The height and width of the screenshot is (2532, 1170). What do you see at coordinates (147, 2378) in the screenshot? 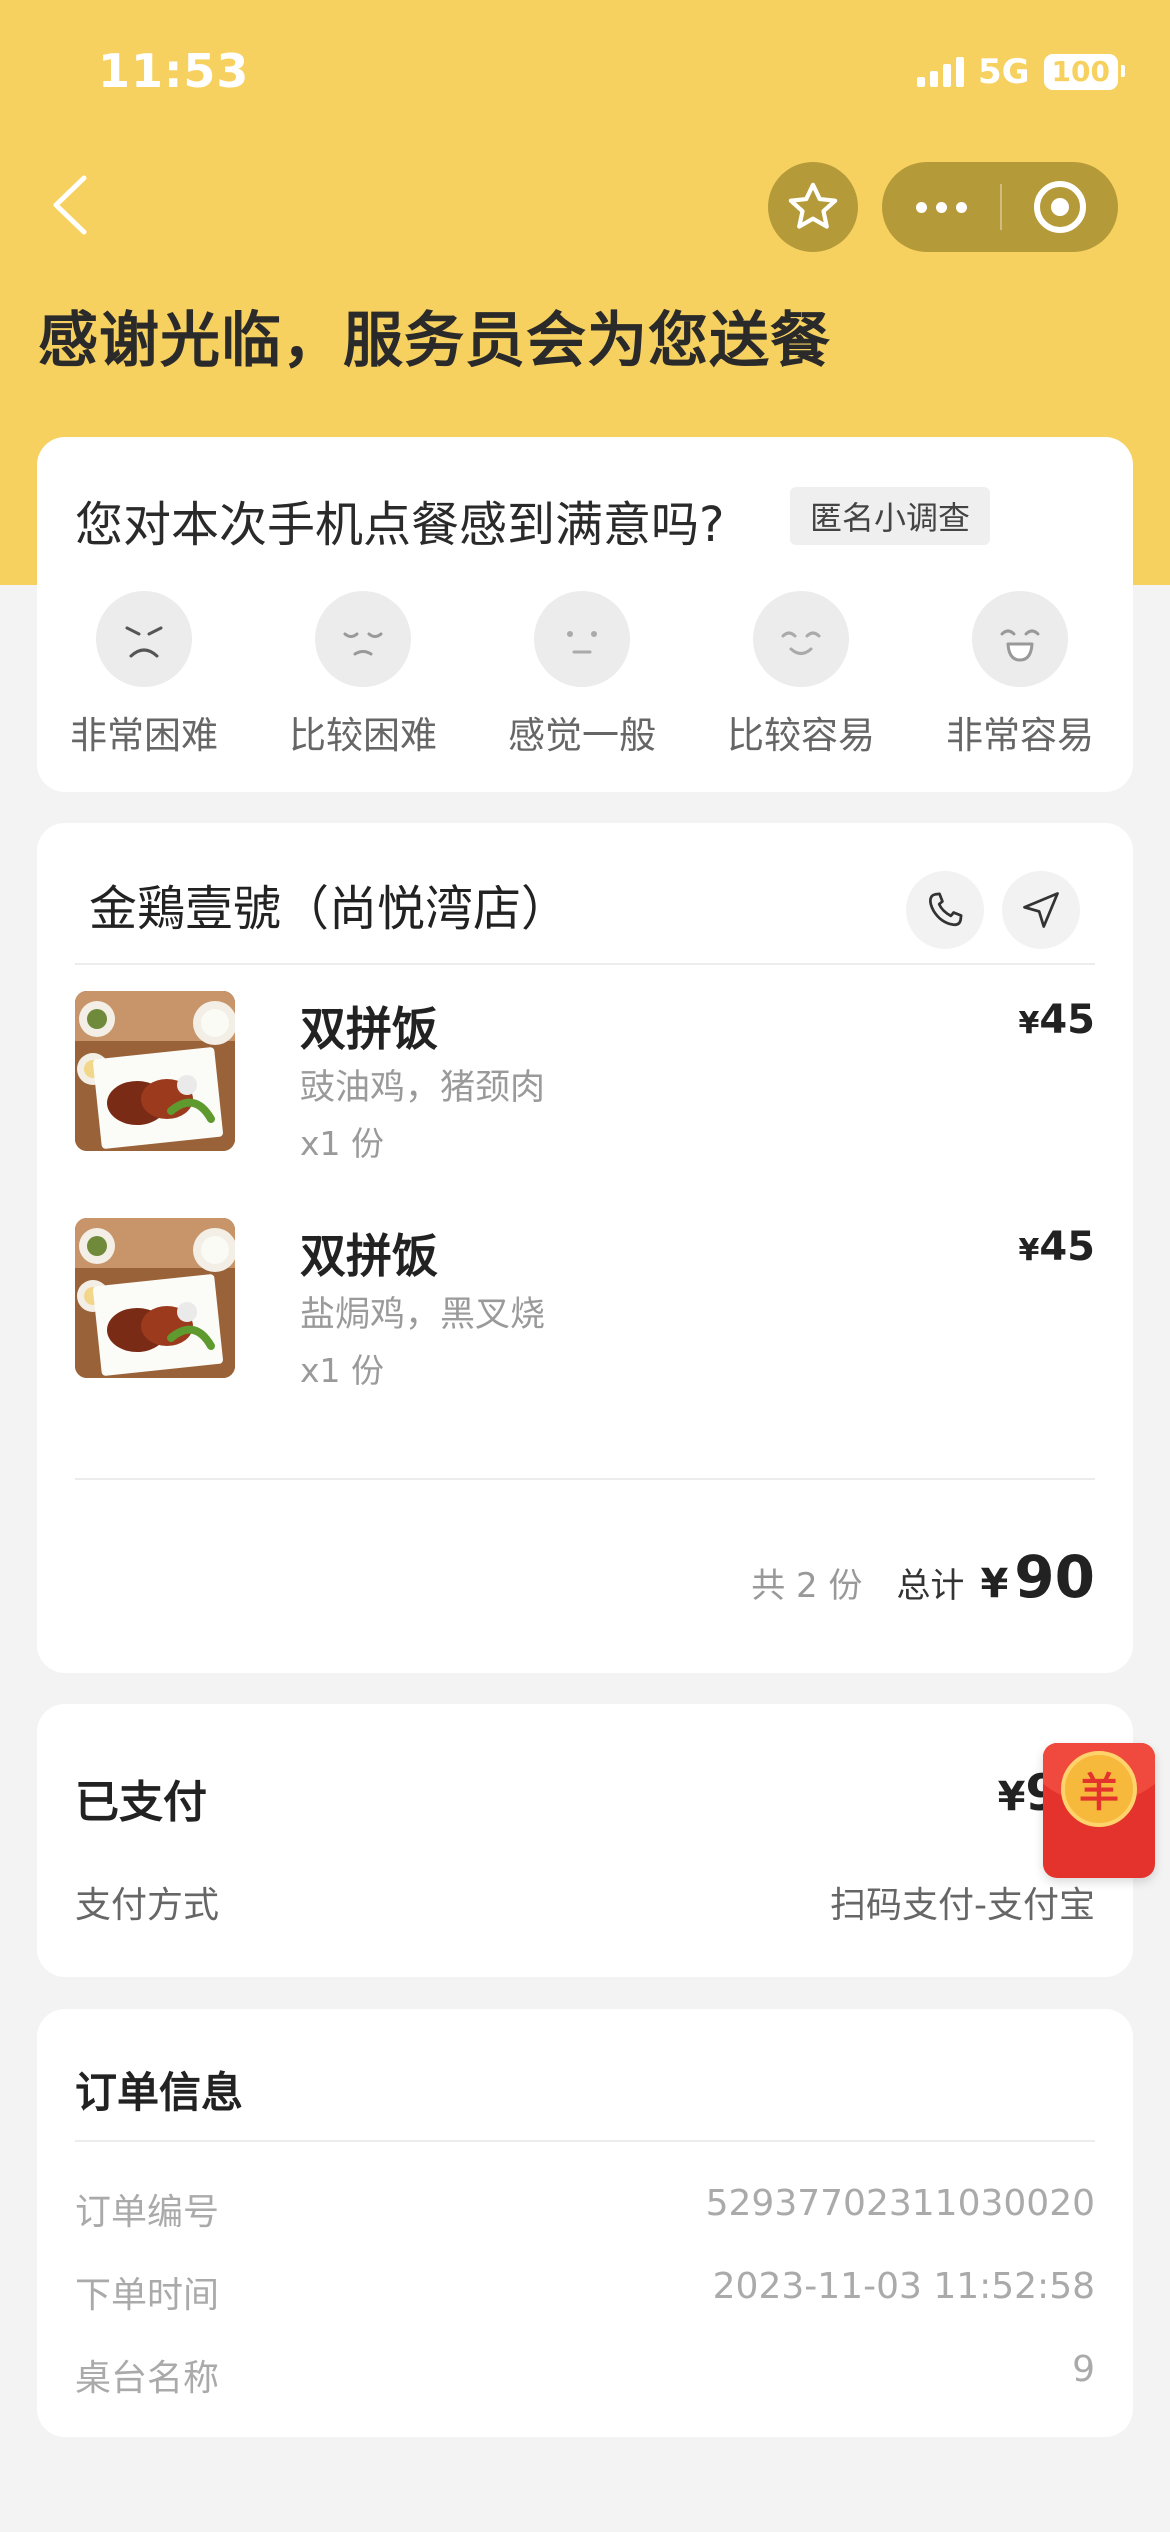
I see `info-key: 桌台名称` at bounding box center [147, 2378].